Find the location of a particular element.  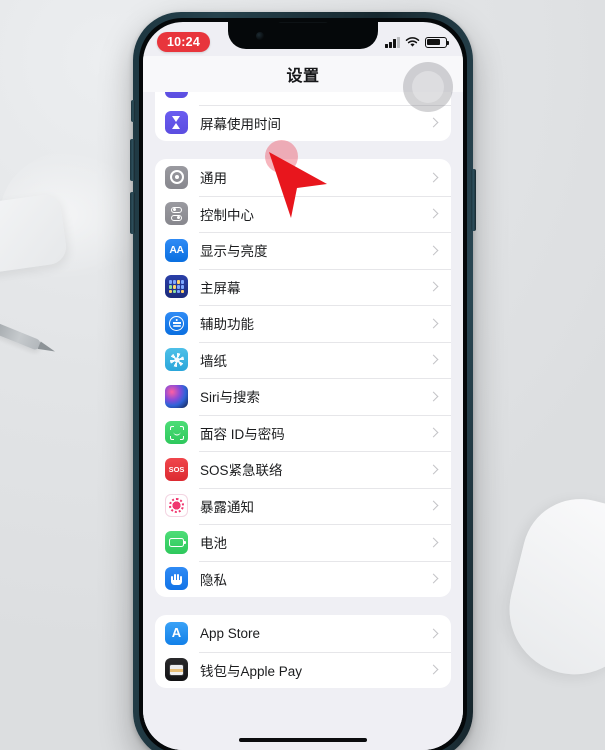

volume-down-button is located at coordinates (132, 213).